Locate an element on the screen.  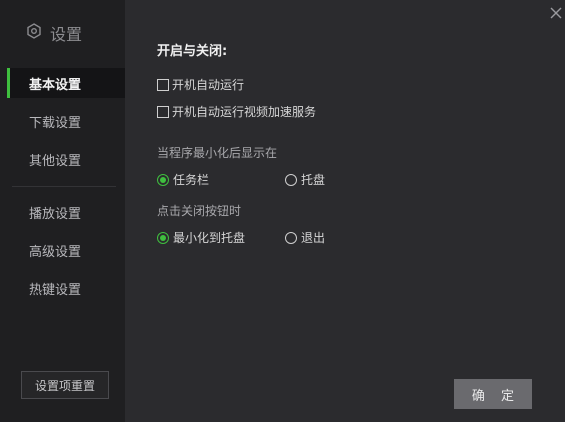
radio-exit: 退出 is located at coordinates (305, 237).